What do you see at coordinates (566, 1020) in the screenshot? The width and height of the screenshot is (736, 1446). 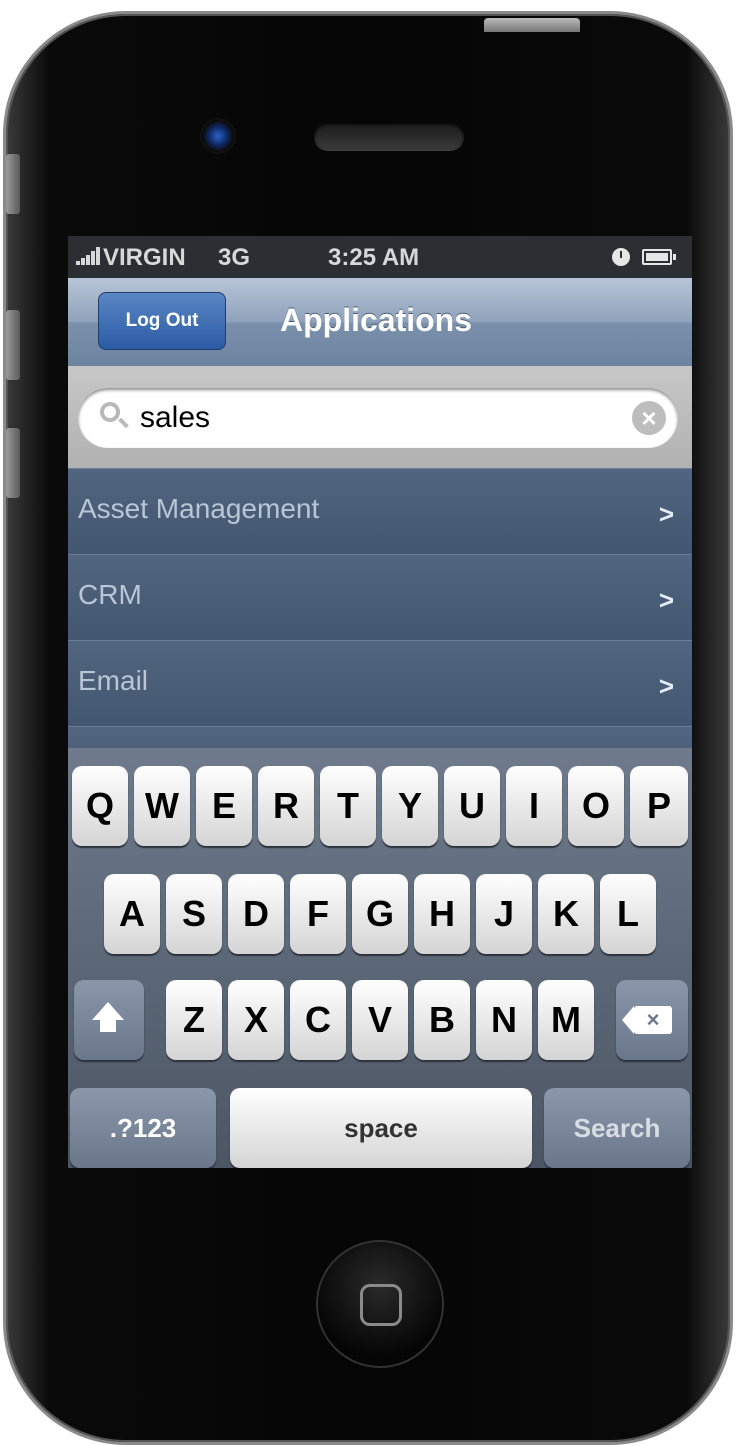 I see `key-m: M` at bounding box center [566, 1020].